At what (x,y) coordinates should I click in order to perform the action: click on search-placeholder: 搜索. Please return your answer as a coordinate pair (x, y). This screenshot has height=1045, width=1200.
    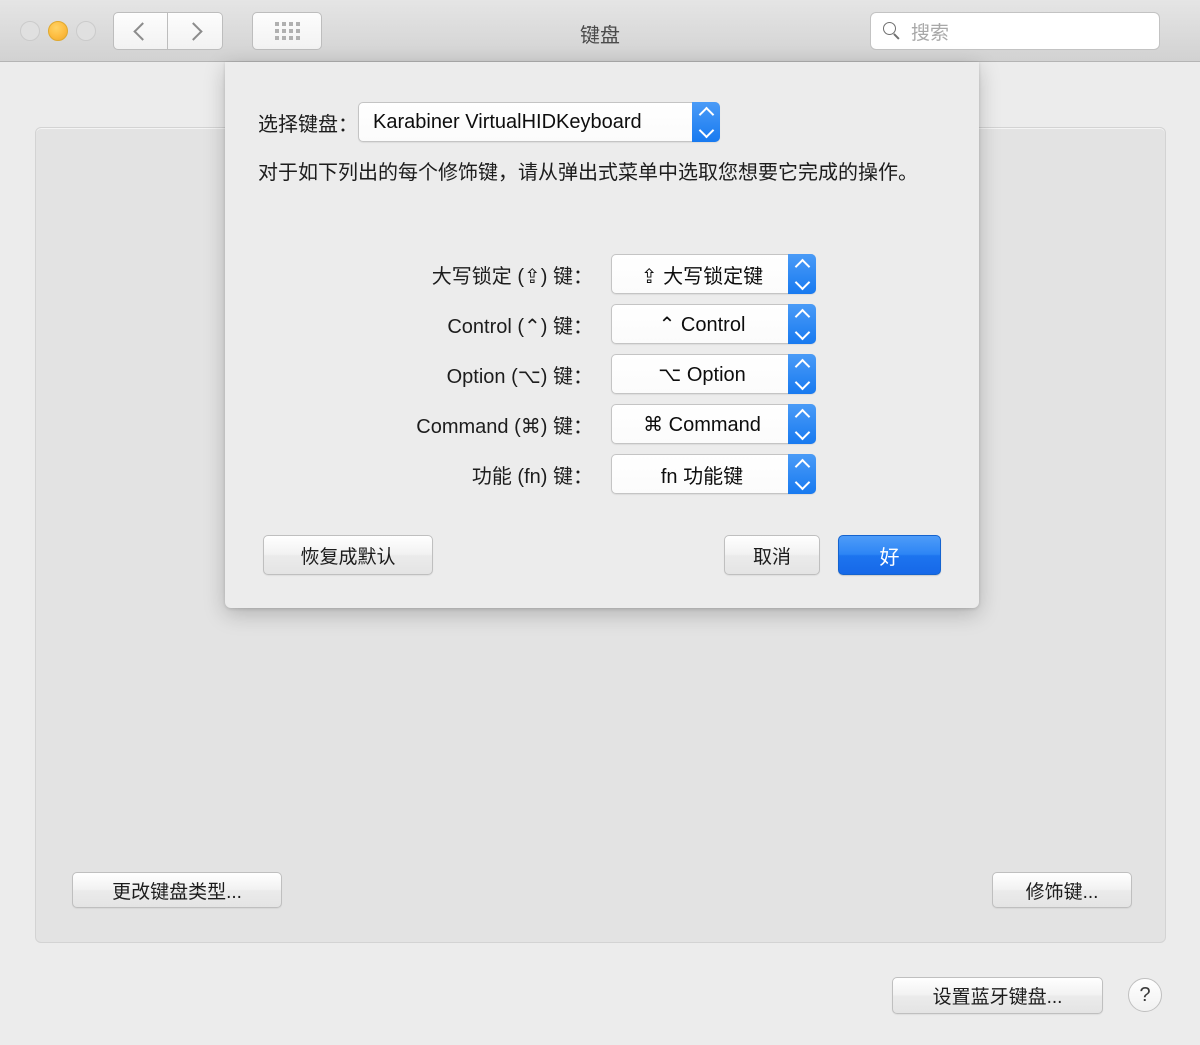
    Looking at the image, I should click on (930, 33).